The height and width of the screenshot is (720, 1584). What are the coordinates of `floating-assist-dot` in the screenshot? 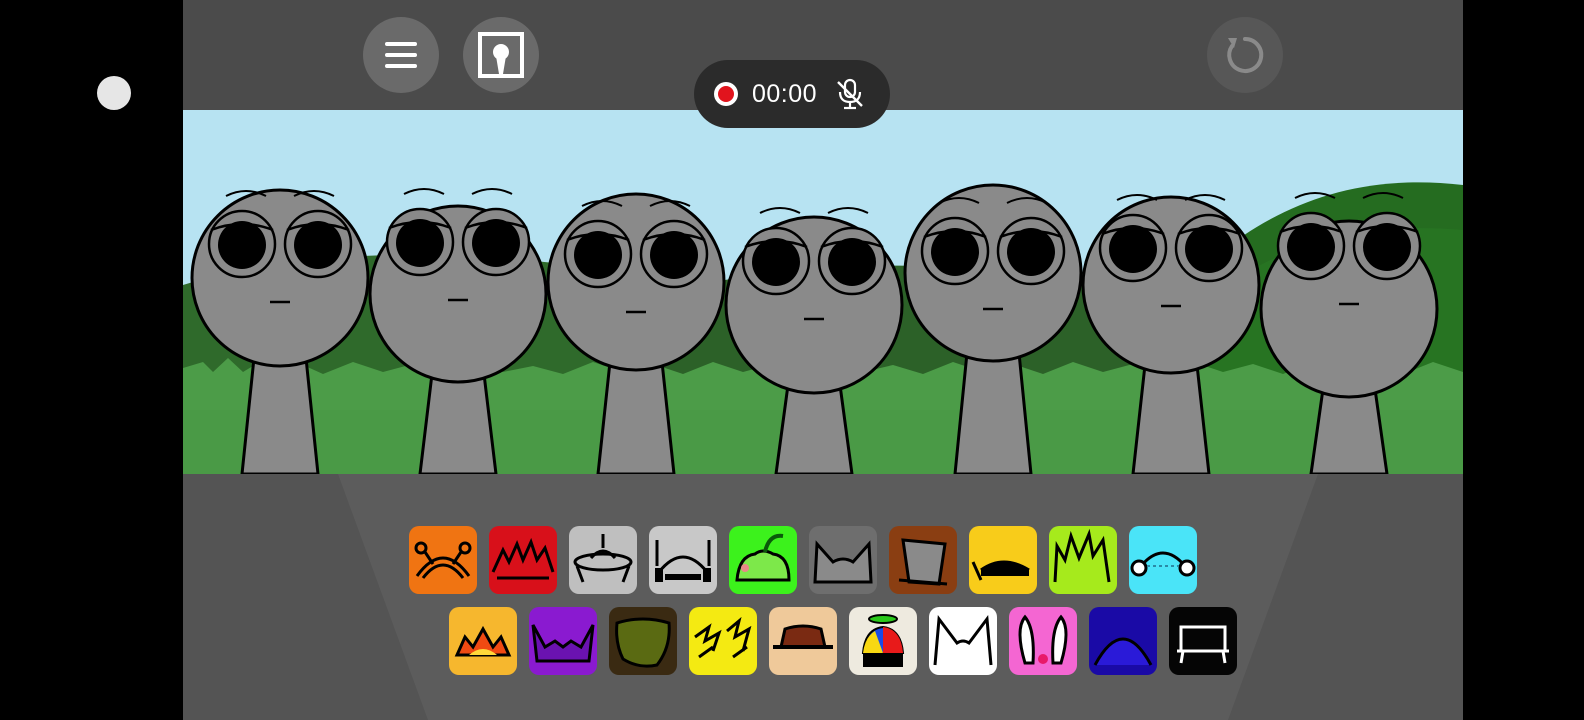 It's located at (114, 93).